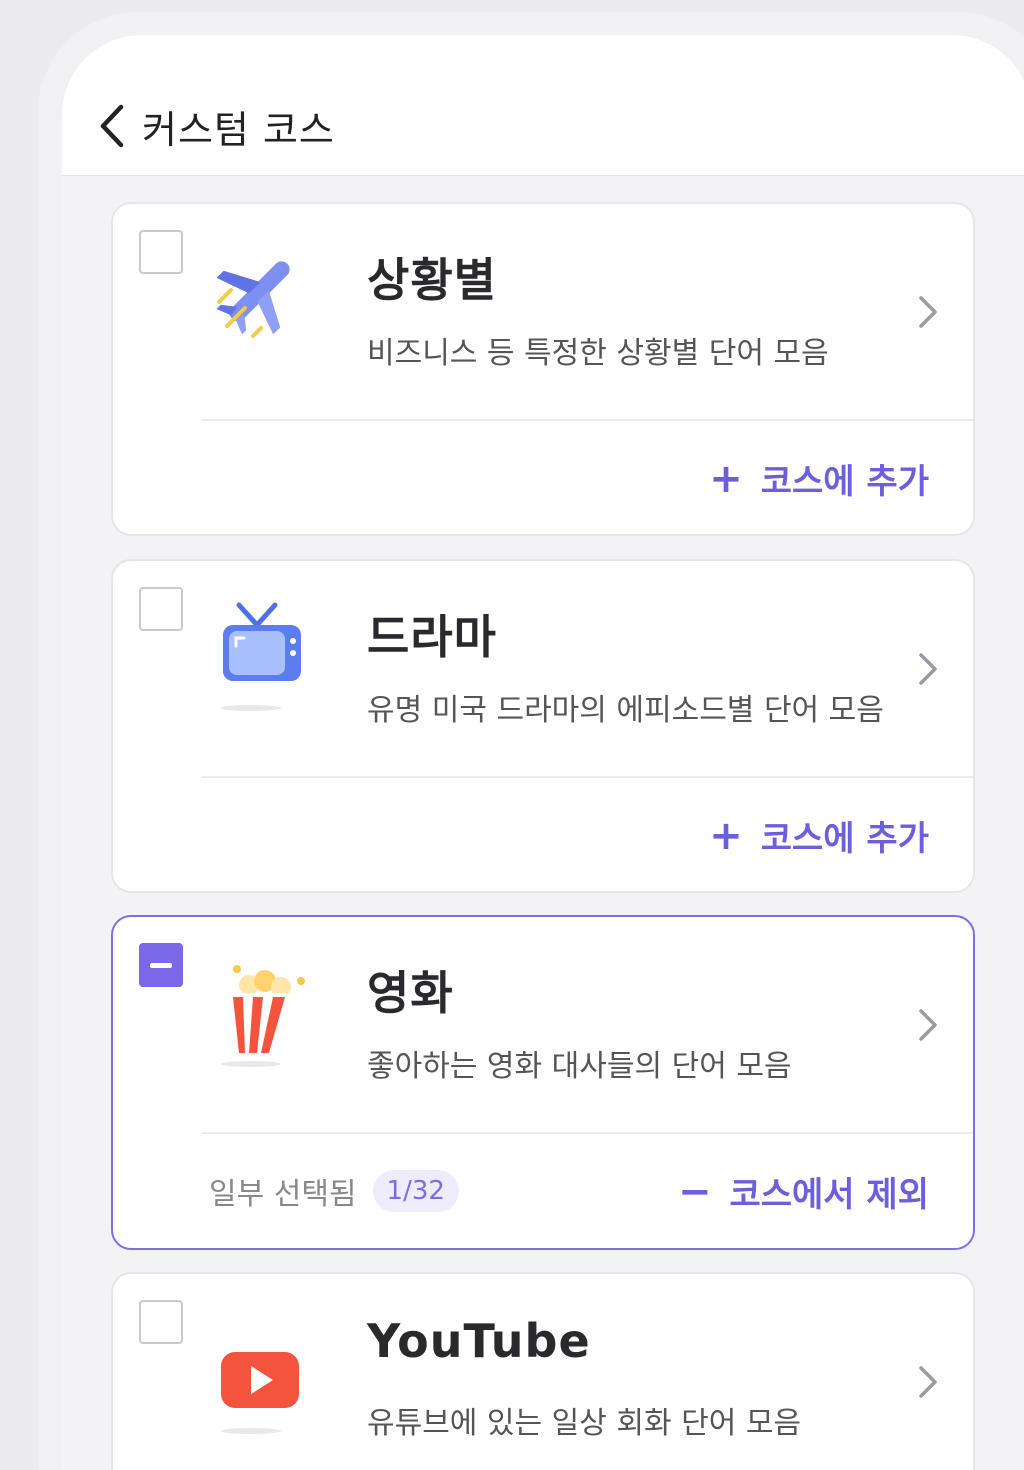 This screenshot has height=1470, width=1024. I want to click on chevron-left-icon, so click(112, 126).